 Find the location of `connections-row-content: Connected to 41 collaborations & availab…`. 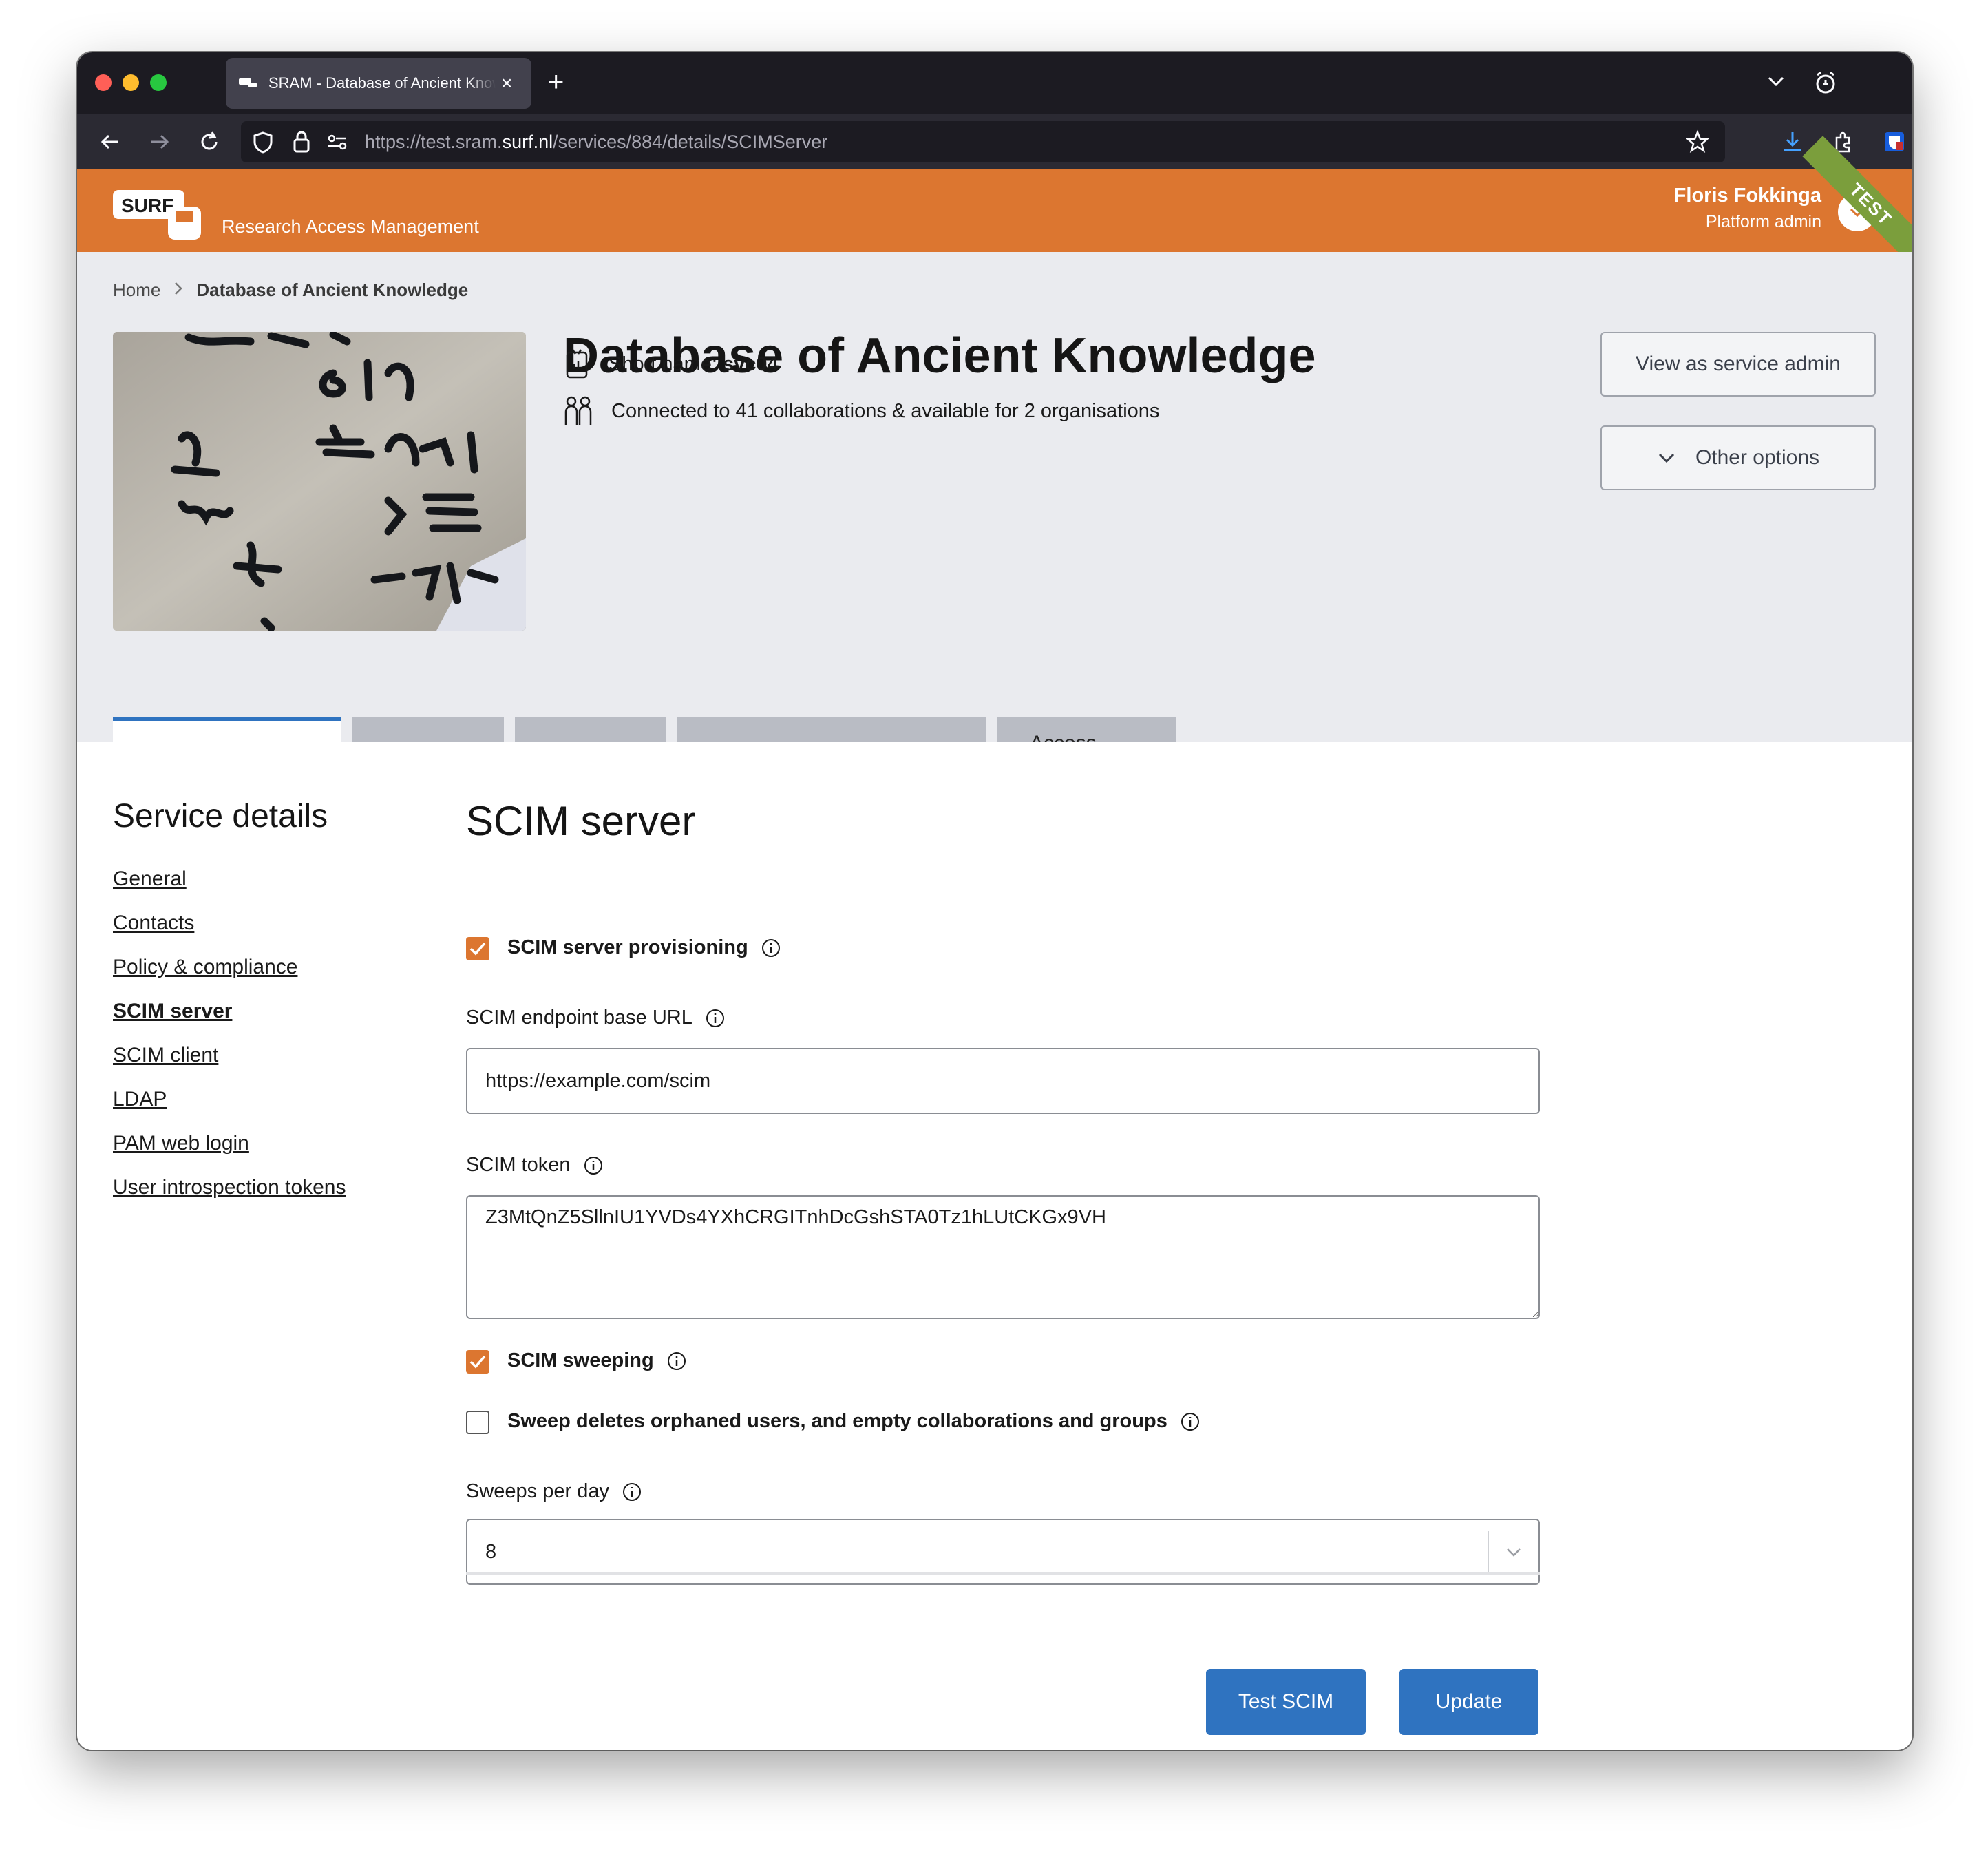

connections-row-content: Connected to 41 collaborations & availab… is located at coordinates (861, 411).